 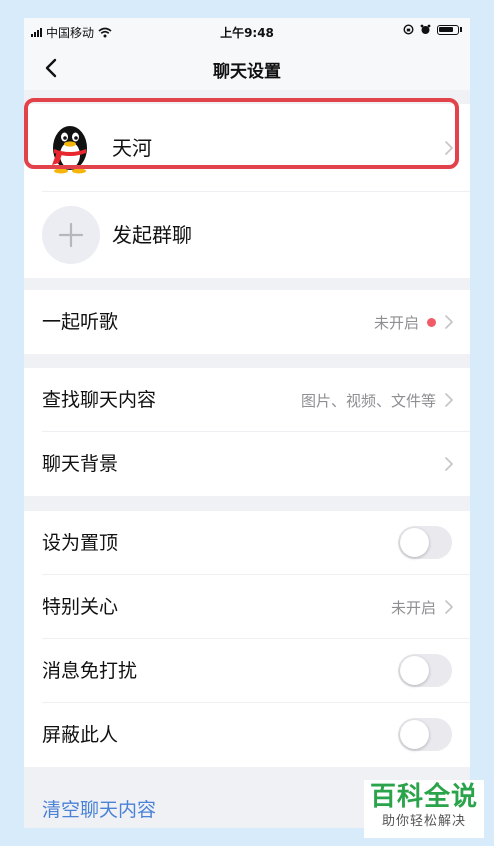 I want to click on clear-chat-history-link: 清空聊天内容, so click(x=99, y=808).